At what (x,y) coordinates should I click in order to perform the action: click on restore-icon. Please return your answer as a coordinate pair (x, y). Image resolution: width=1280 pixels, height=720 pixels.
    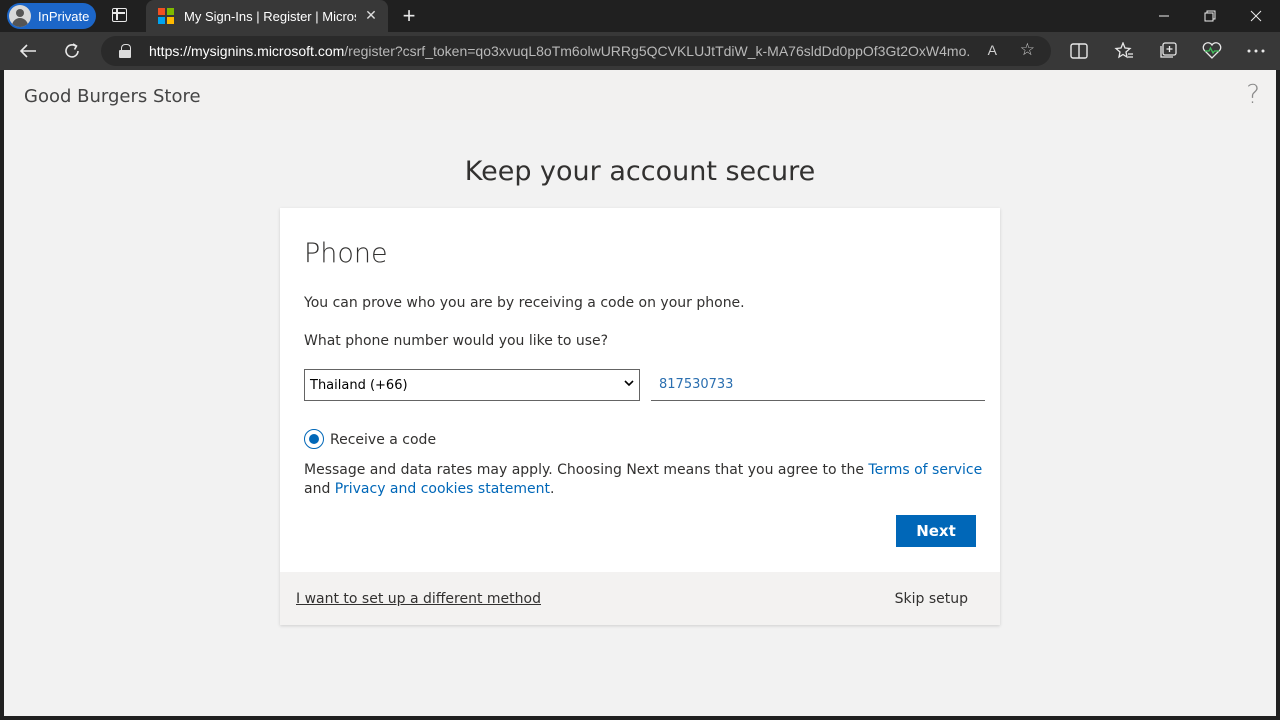
    Looking at the image, I should click on (1210, 16).